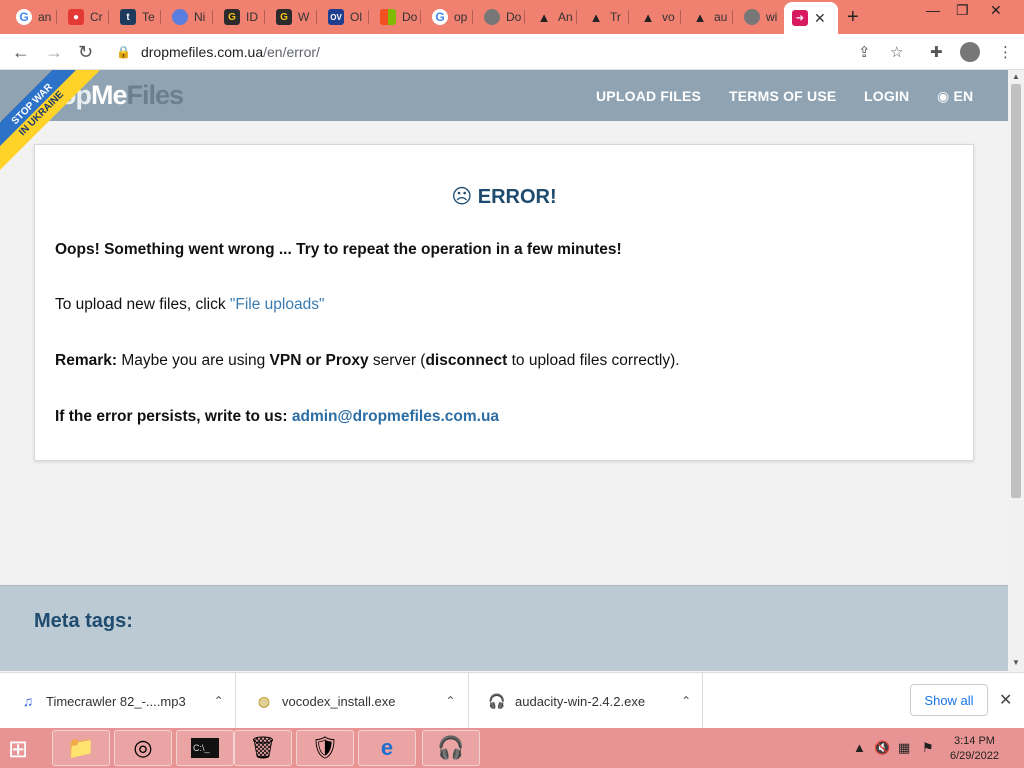 The height and width of the screenshot is (768, 1024). What do you see at coordinates (264, 700) in the screenshot?
I see `installer-icon: ◍` at bounding box center [264, 700].